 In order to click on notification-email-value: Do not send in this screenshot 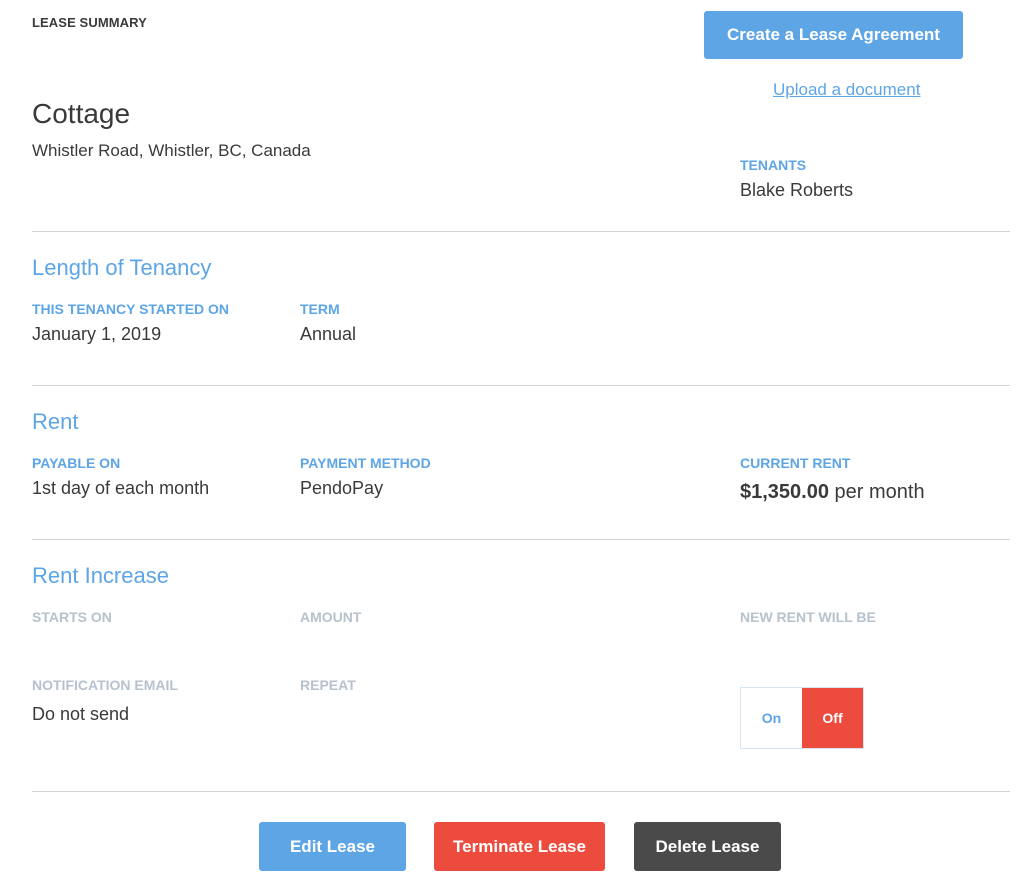, I will do `click(81, 714)`.